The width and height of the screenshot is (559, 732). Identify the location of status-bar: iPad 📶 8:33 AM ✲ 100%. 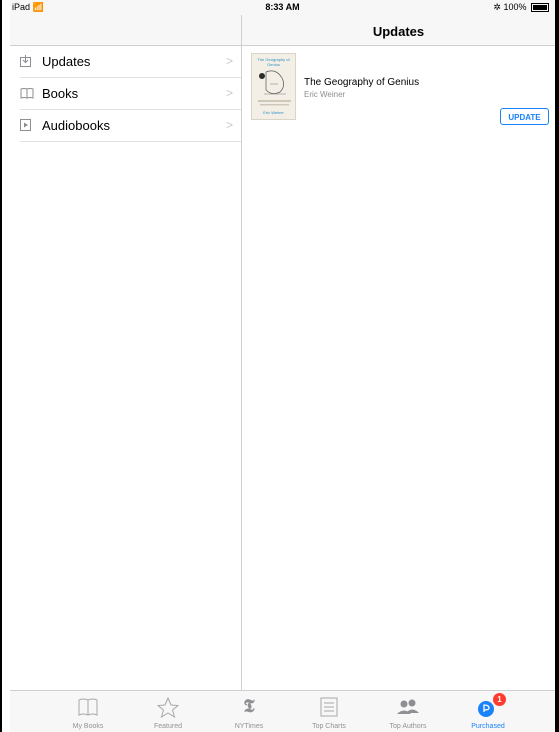
(282, 7).